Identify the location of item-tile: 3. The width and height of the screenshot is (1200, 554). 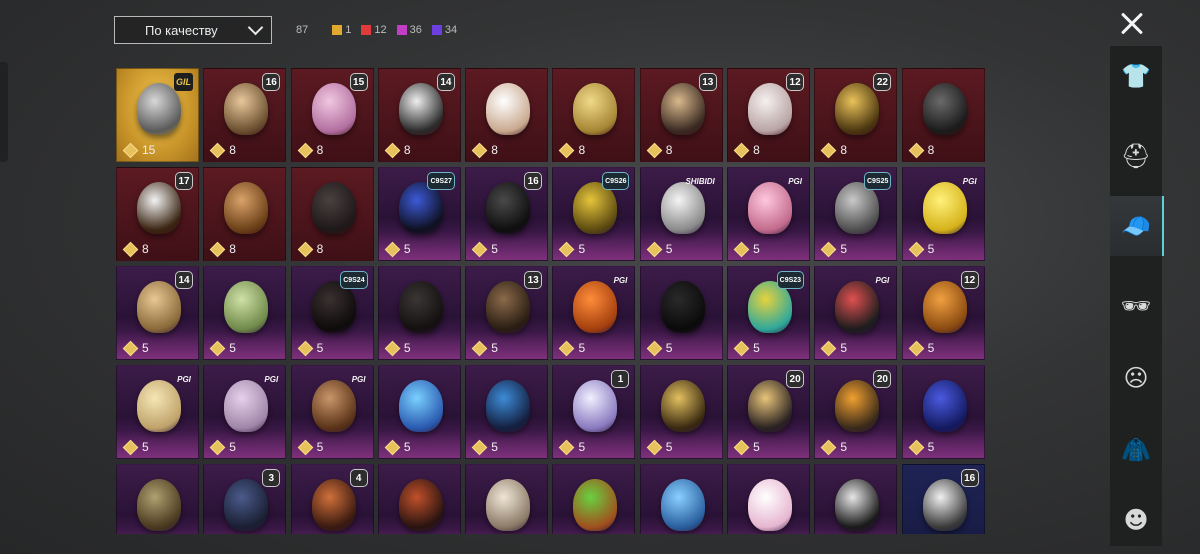
(245, 499).